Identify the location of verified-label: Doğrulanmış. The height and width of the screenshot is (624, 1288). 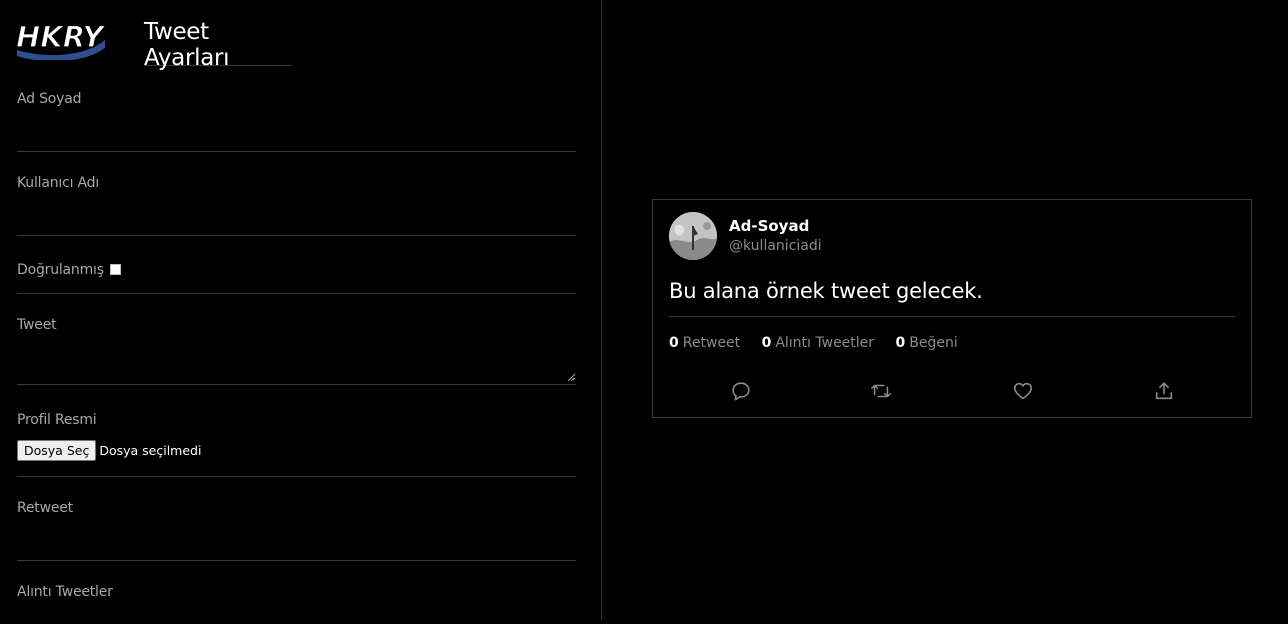
(60, 270).